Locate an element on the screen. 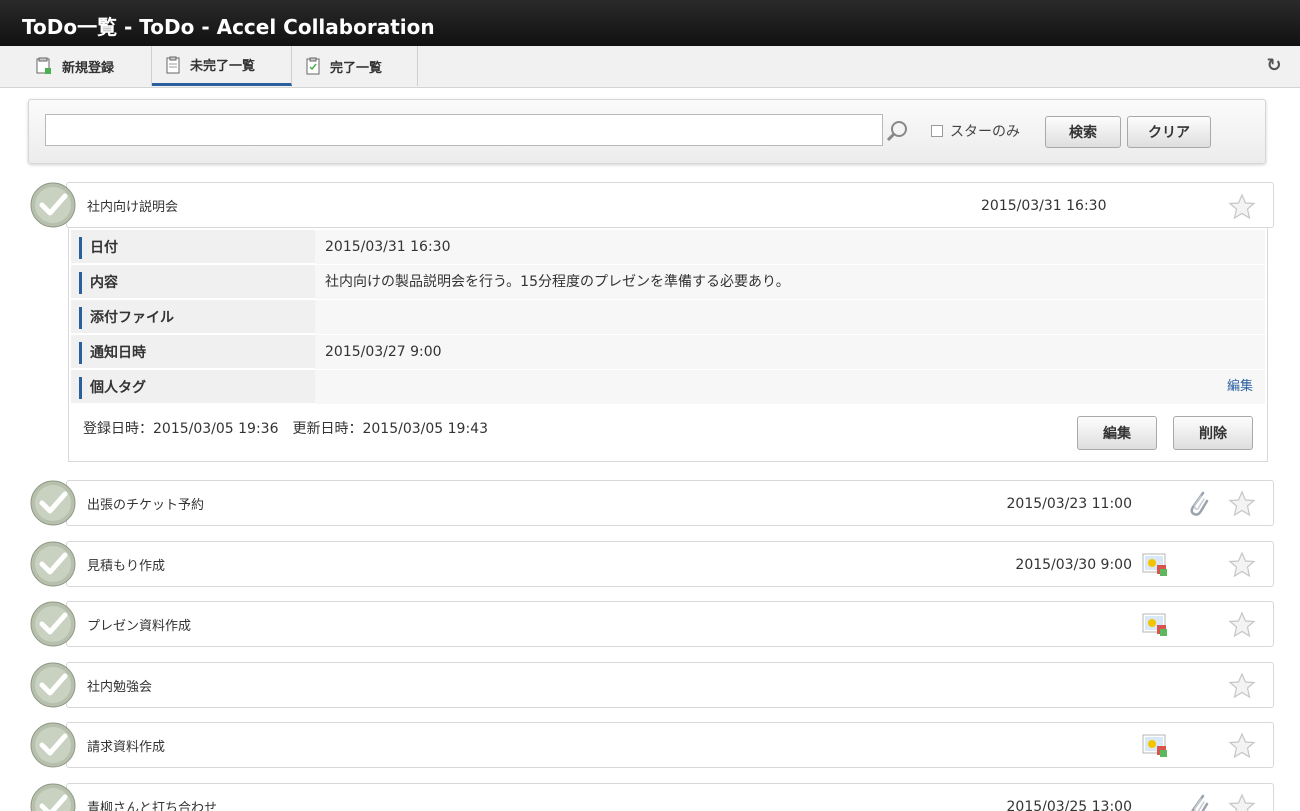 The height and width of the screenshot is (811, 1300). todo-row: 出張のチケット予約 2015/03/23 11:00 is located at coordinates (670, 503).